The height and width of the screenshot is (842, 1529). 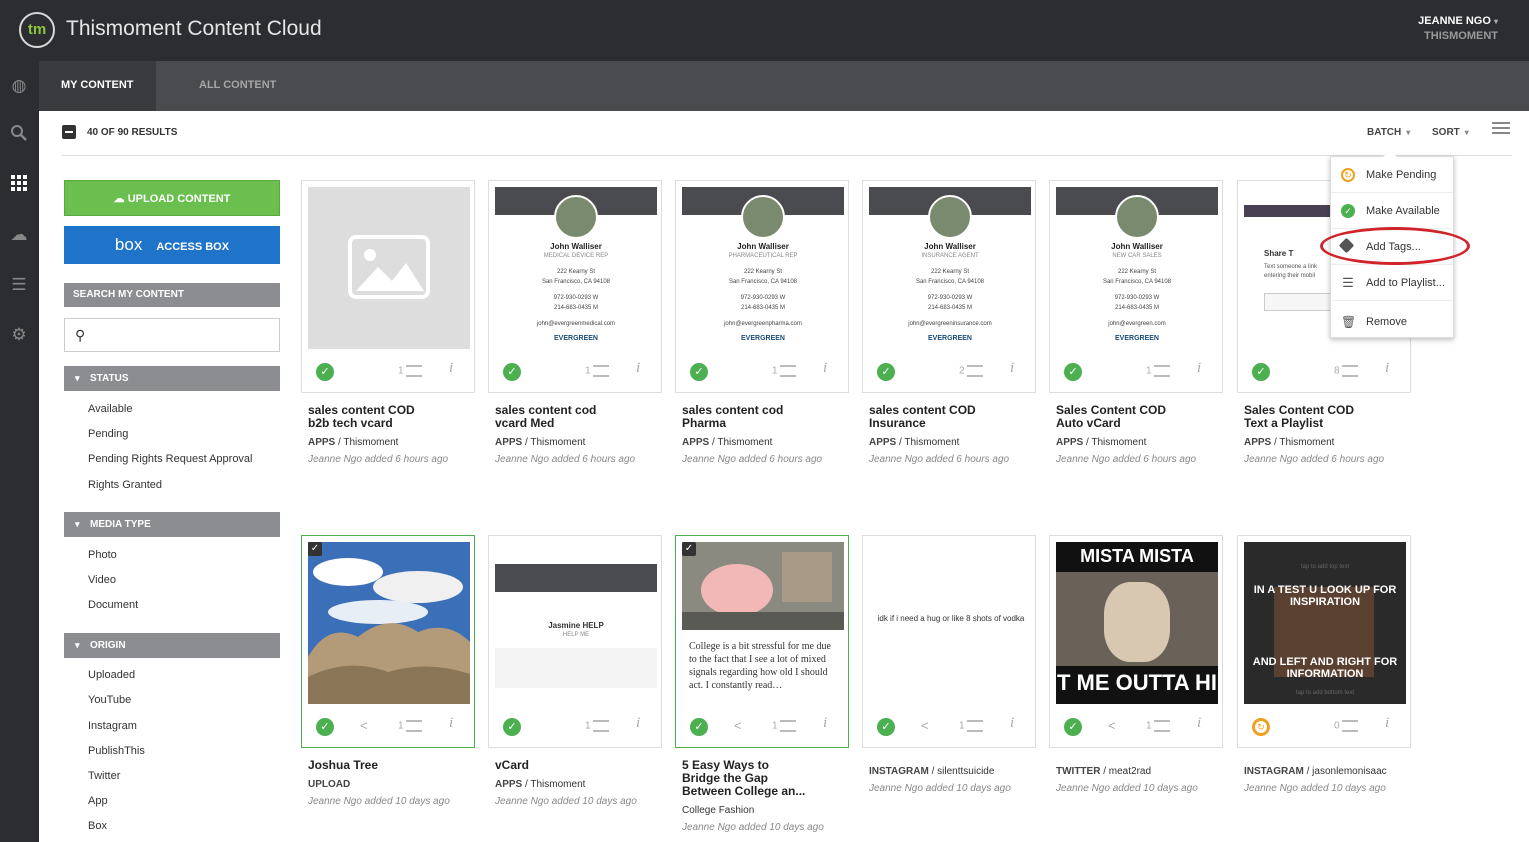 I want to click on list-view-icon, so click(x=1501, y=130).